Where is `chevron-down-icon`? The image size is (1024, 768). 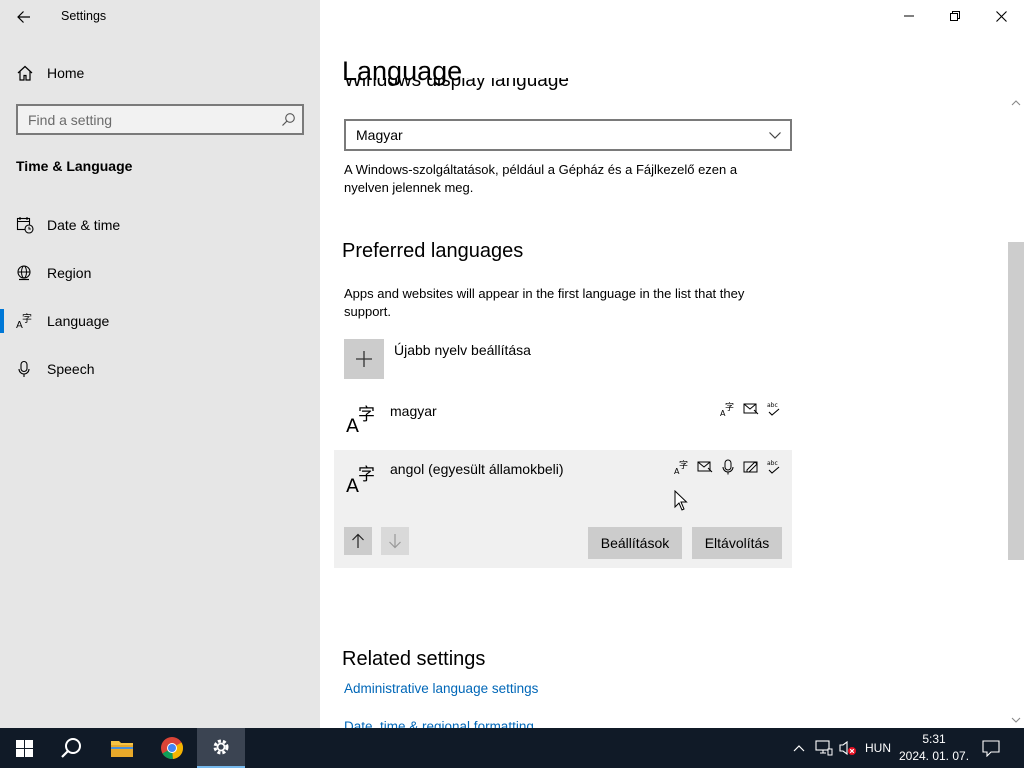 chevron-down-icon is located at coordinates (775, 135).